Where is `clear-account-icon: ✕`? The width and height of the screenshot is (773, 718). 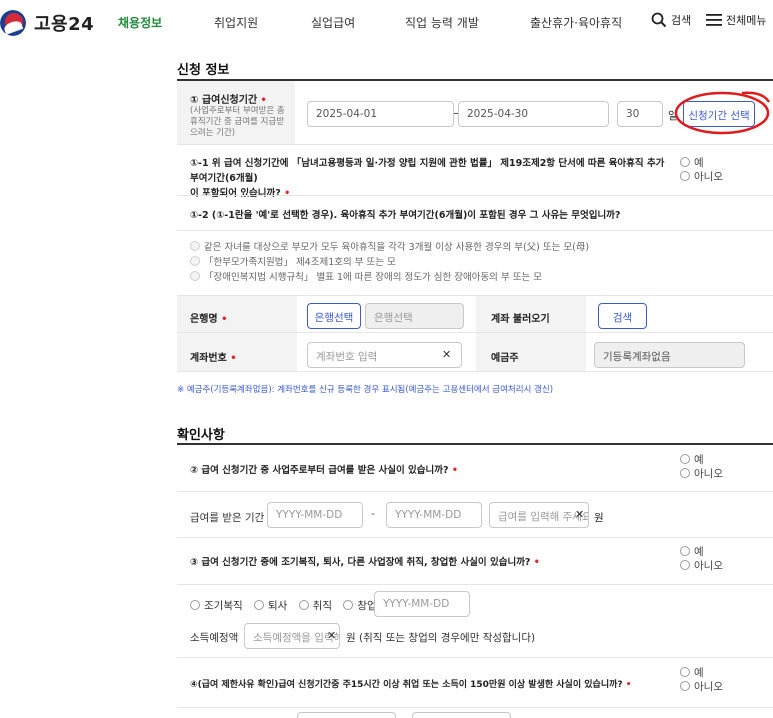 clear-account-icon: ✕ is located at coordinates (446, 354).